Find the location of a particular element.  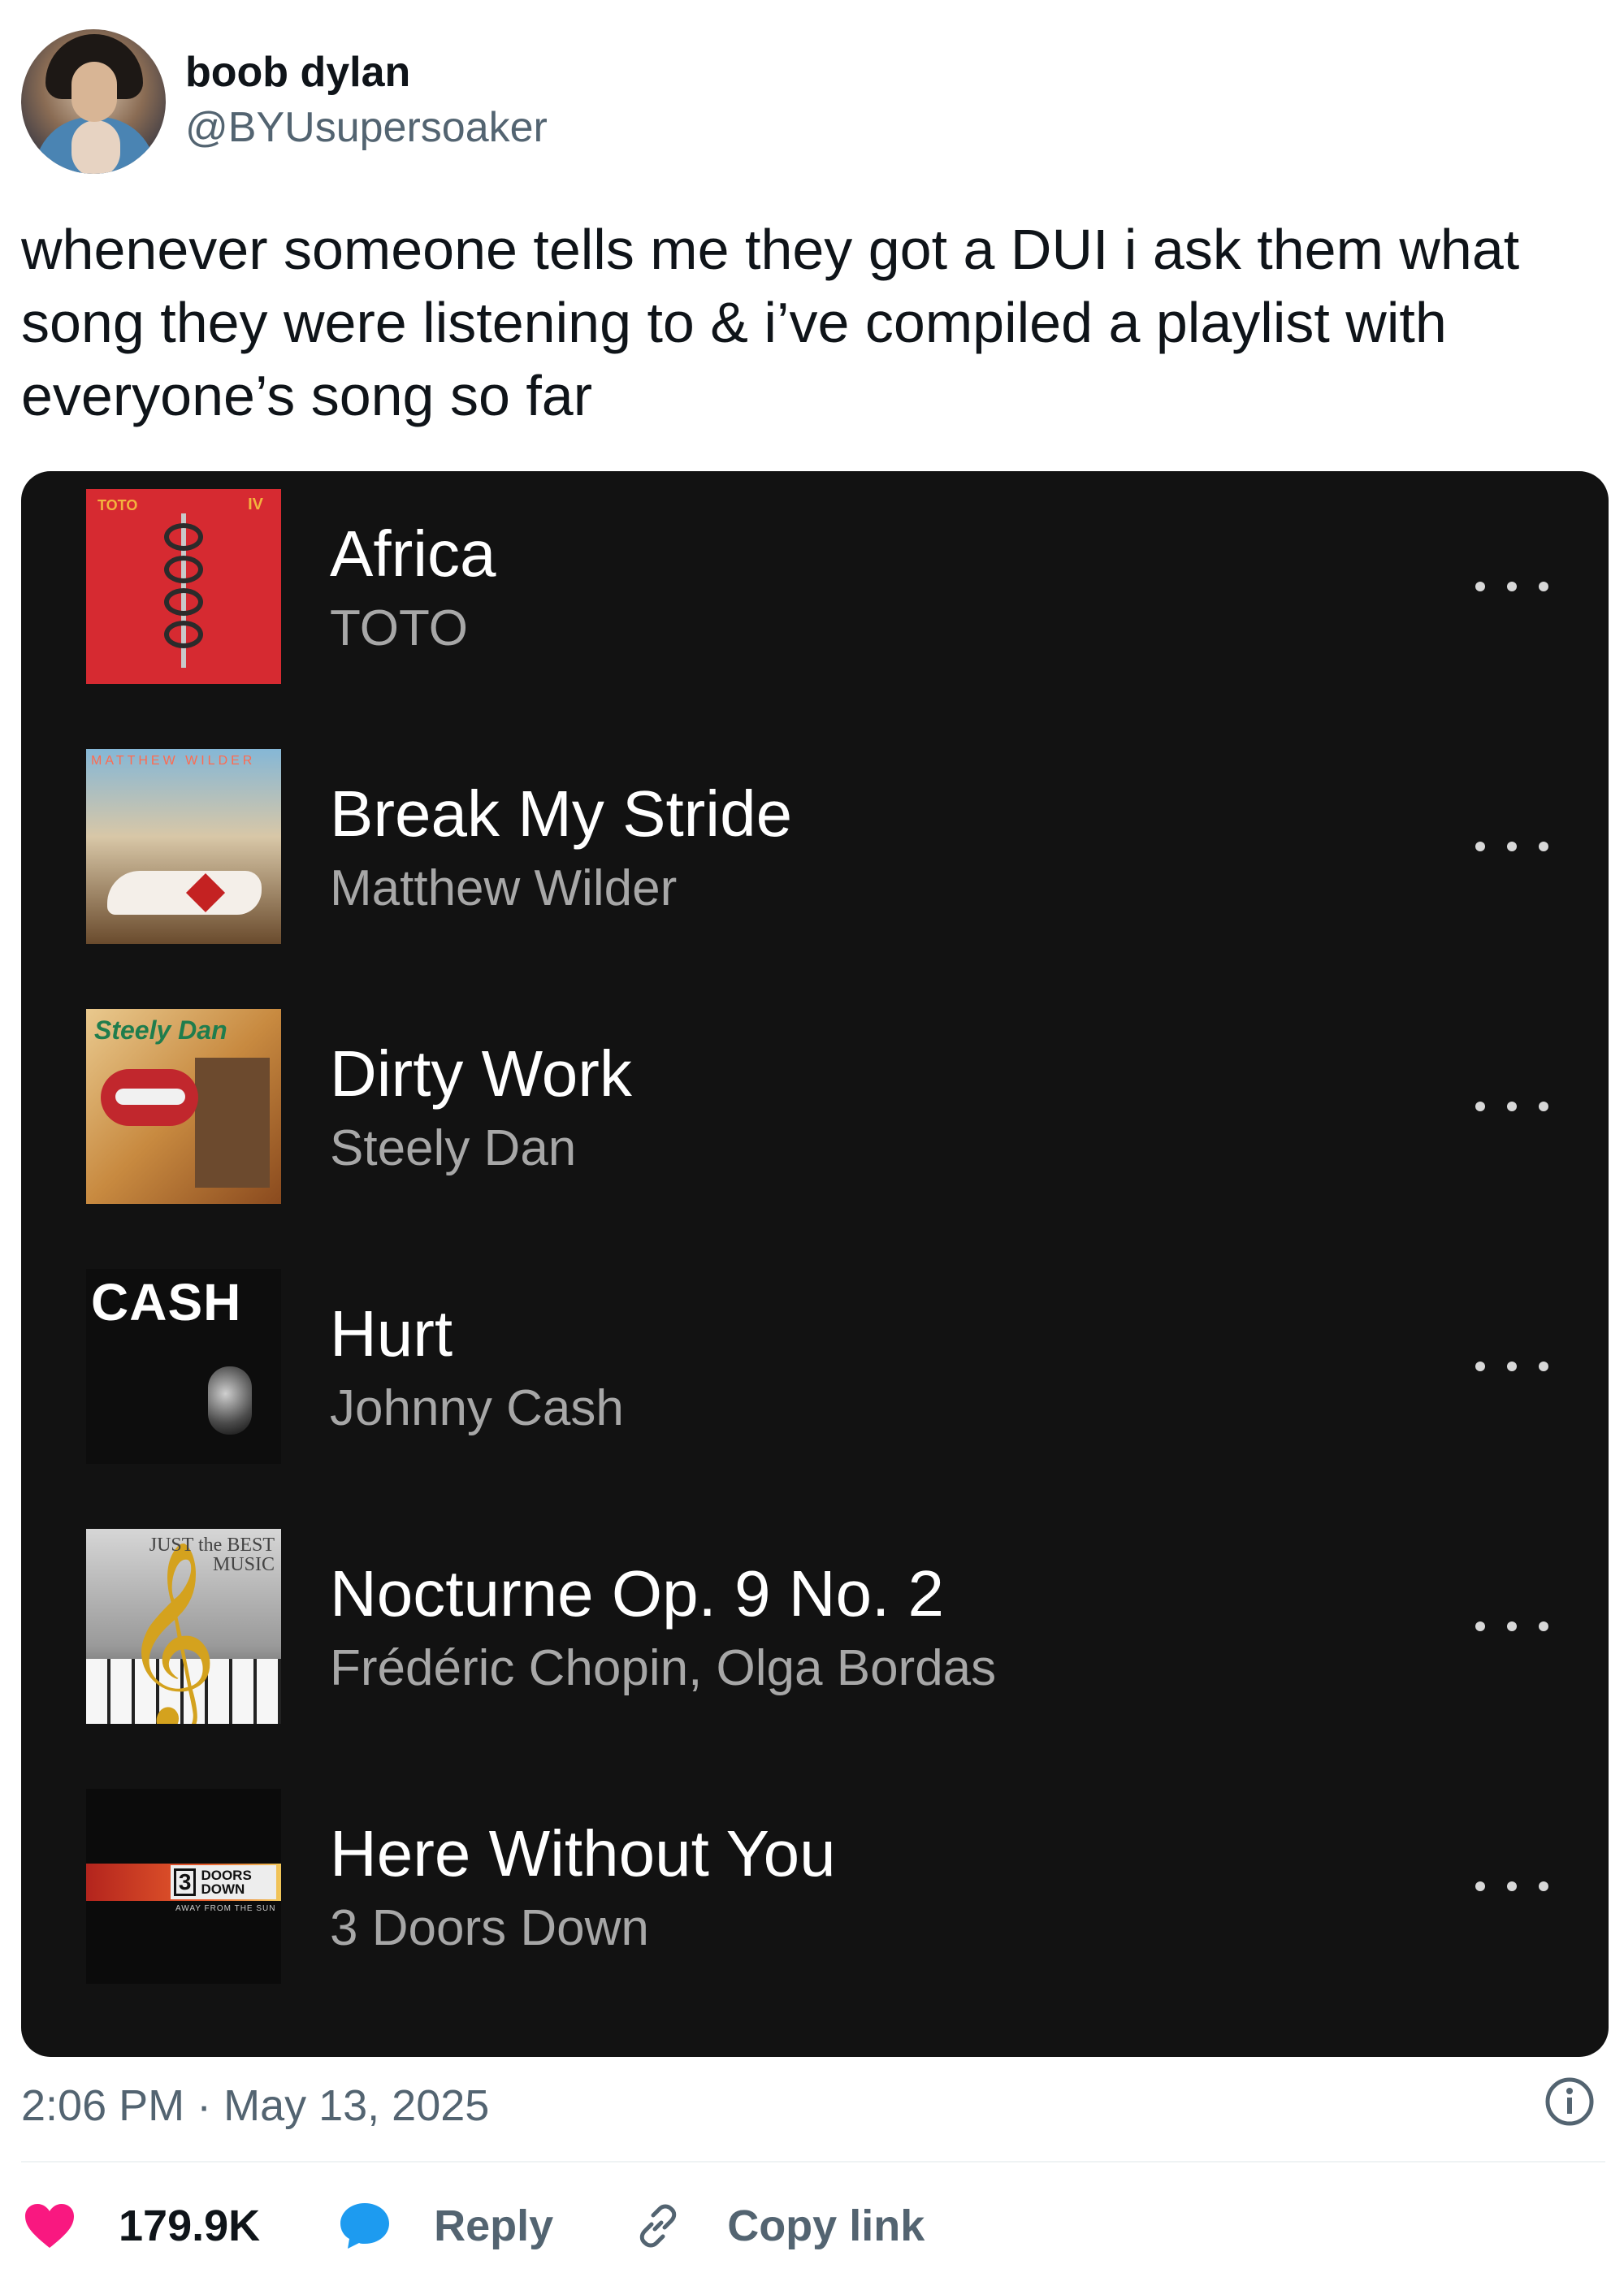

album-art-text: CASH is located at coordinates (166, 1302).